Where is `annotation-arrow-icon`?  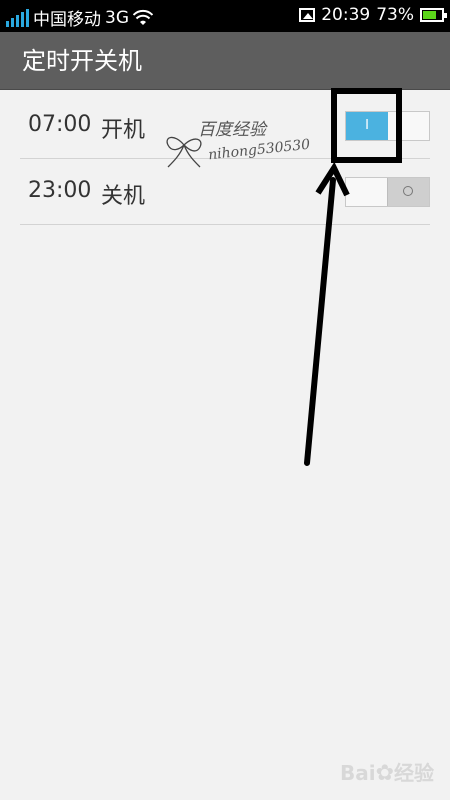 annotation-arrow-icon is located at coordinates (327, 313).